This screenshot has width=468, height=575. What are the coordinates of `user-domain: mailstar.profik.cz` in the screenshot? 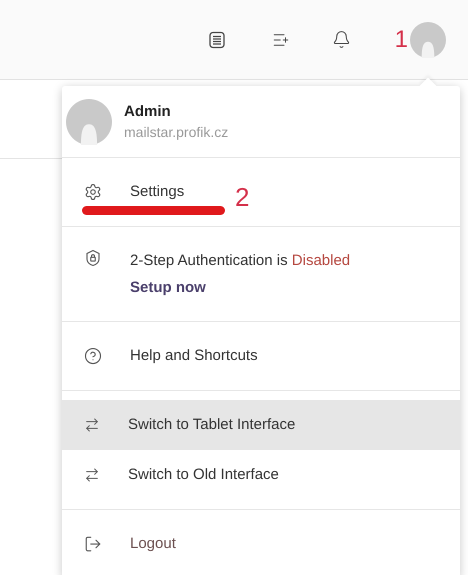 It's located at (176, 132).